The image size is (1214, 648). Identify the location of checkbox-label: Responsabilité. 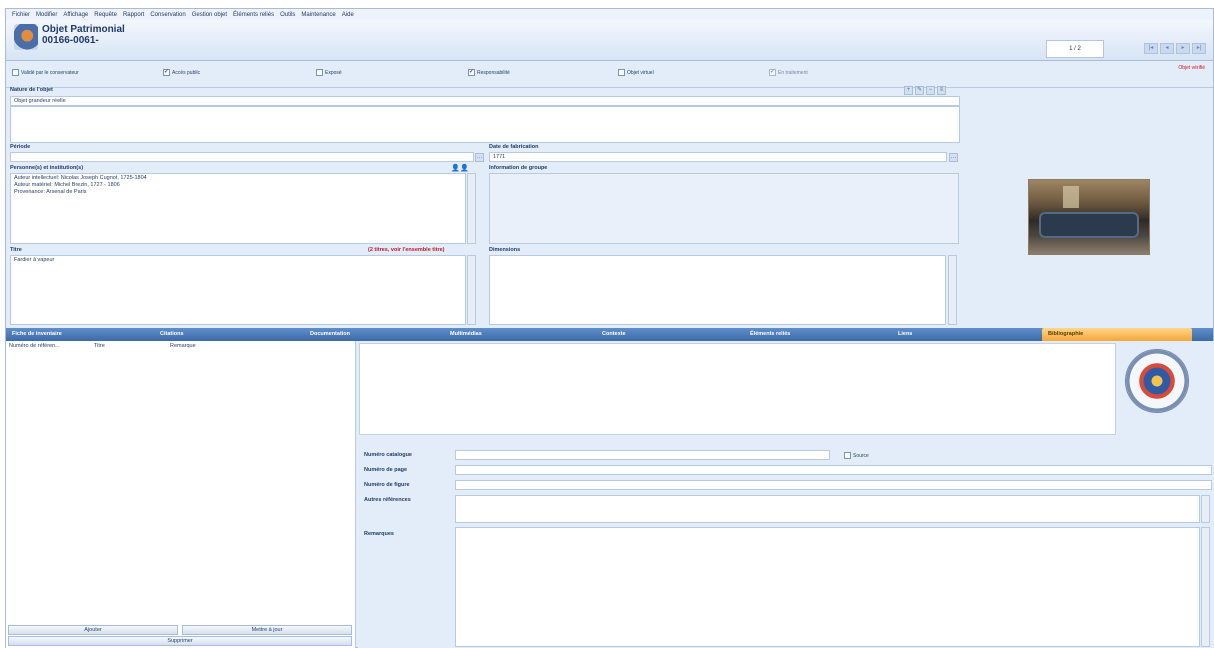
(493, 72).